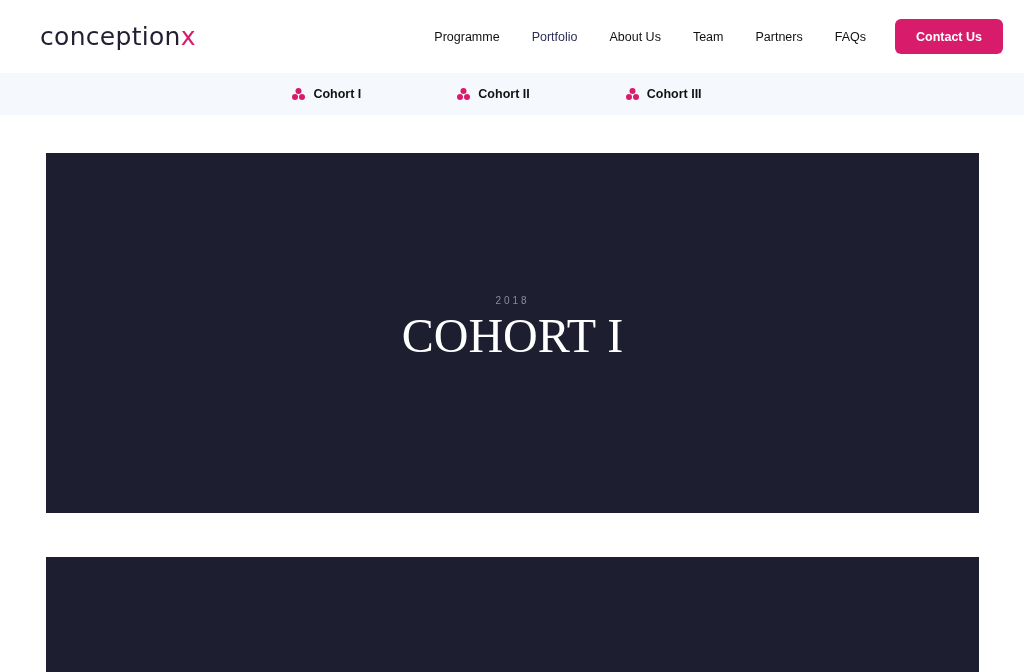 Image resolution: width=1024 pixels, height=672 pixels. I want to click on cohort-link: Cohort I, so click(337, 94).